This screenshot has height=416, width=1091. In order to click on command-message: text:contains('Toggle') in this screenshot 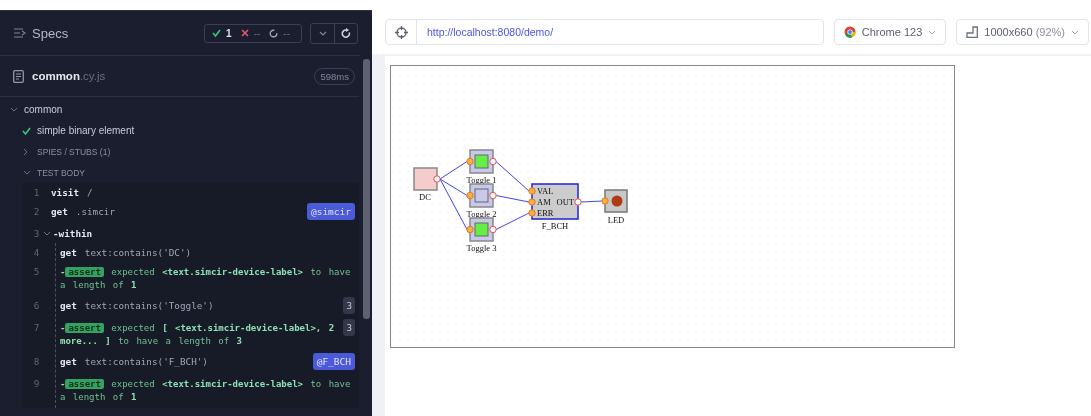, I will do `click(149, 305)`.